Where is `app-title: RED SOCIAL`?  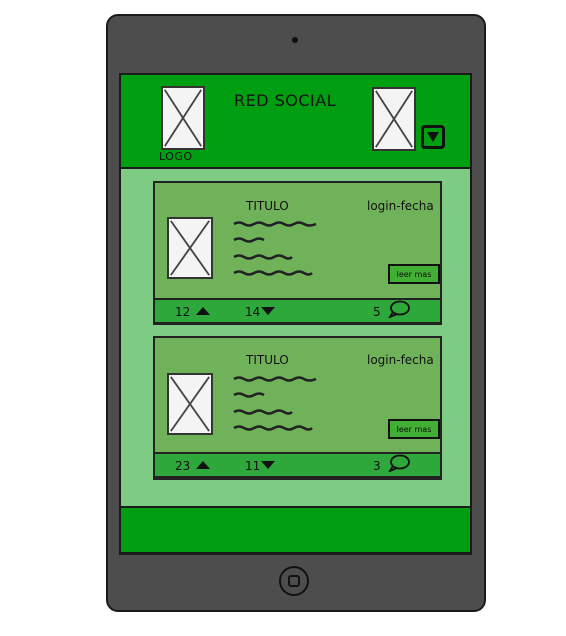 app-title: RED SOCIAL is located at coordinates (285, 100).